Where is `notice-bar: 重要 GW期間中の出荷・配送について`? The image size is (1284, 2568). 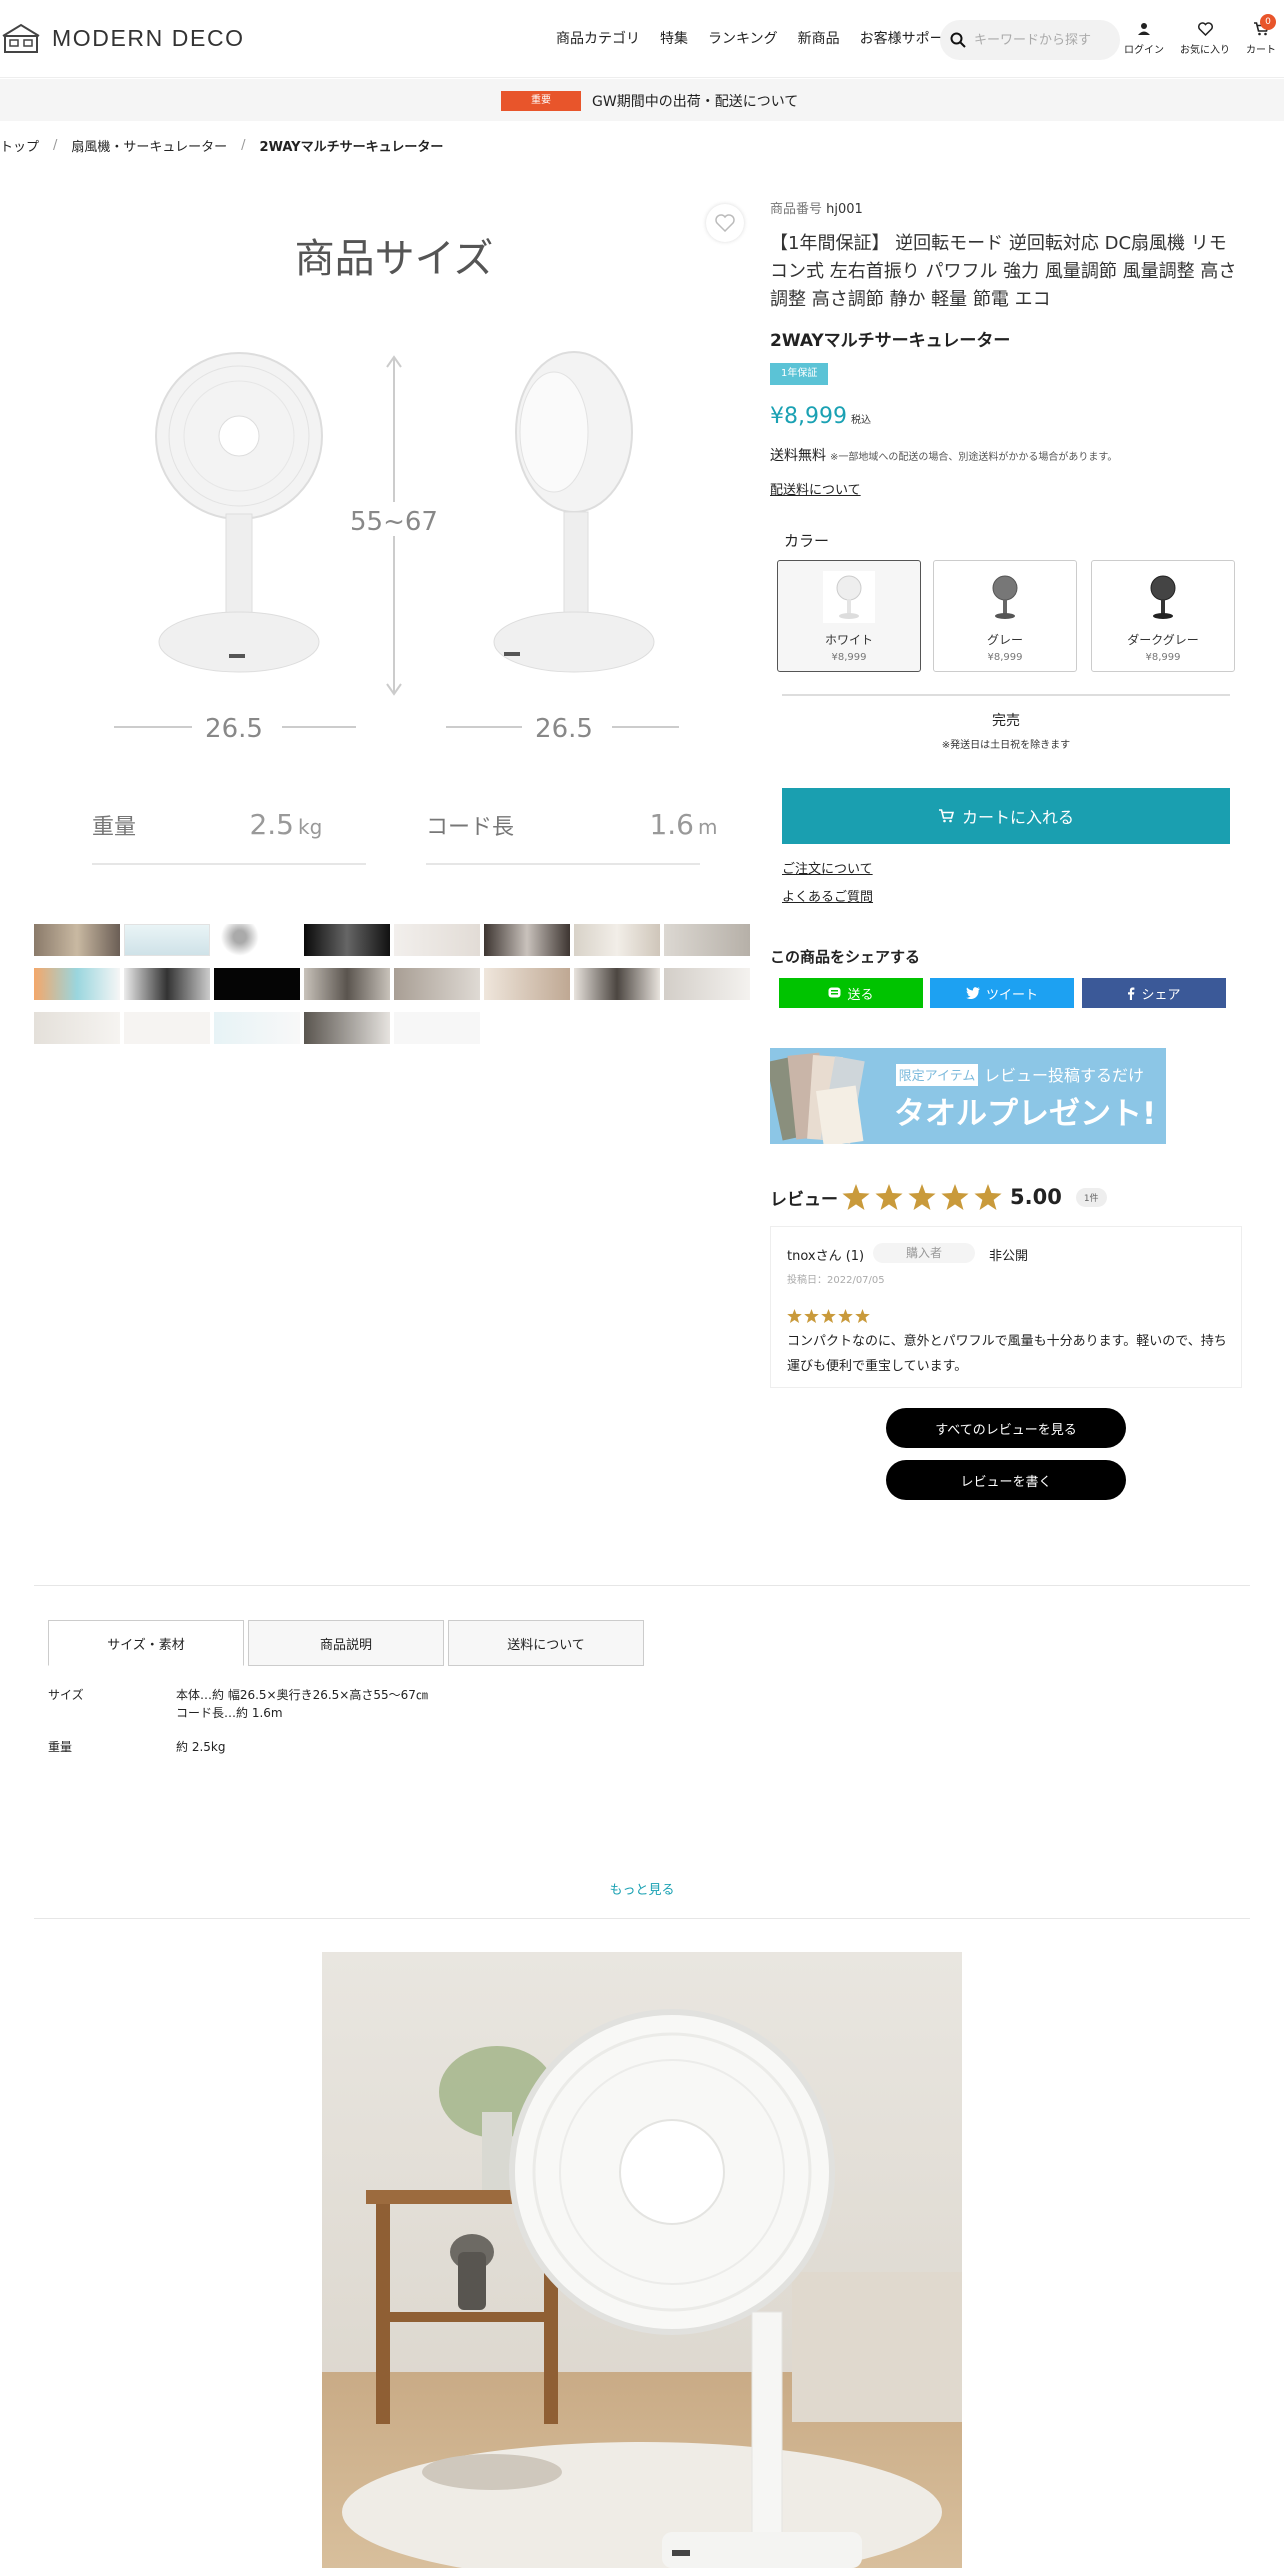
notice-bar: 重要 GW期間中の出荷・配送について is located at coordinates (642, 100).